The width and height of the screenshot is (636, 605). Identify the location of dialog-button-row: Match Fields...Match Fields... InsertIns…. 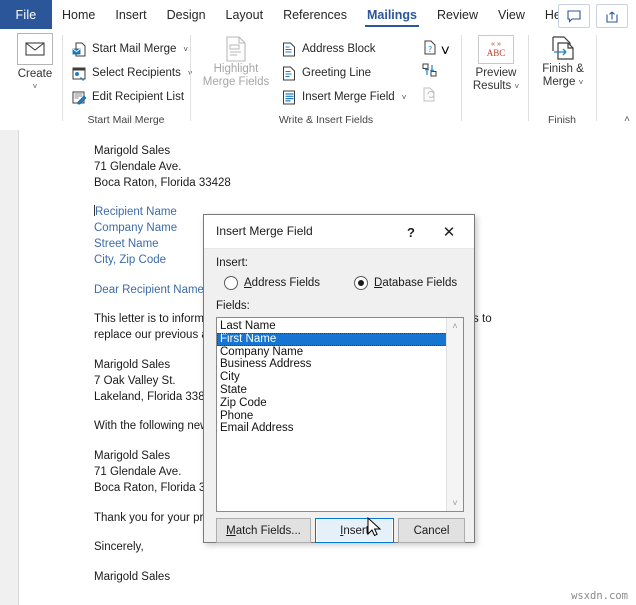
(339, 530).